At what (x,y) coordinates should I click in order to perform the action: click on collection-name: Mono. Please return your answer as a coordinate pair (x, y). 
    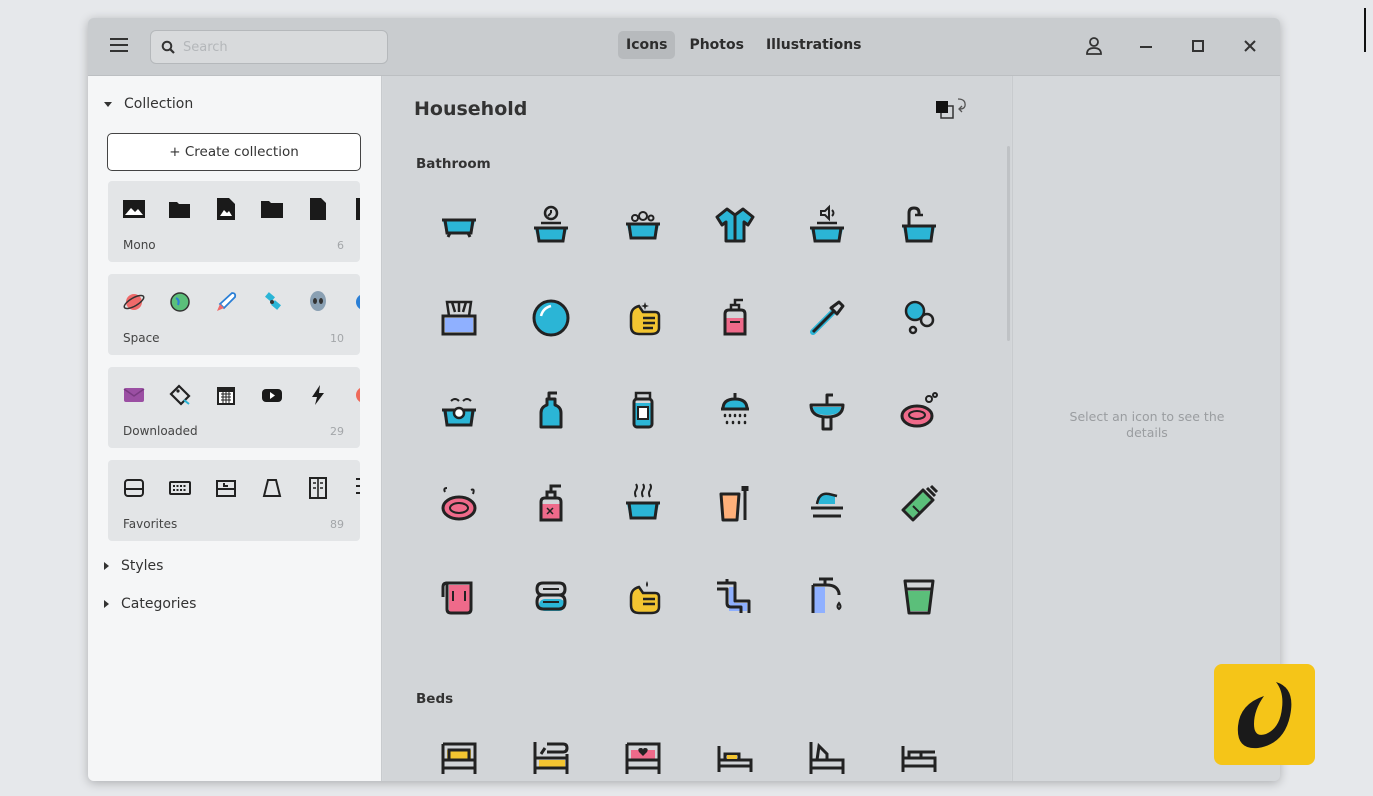
    Looking at the image, I should click on (139, 245).